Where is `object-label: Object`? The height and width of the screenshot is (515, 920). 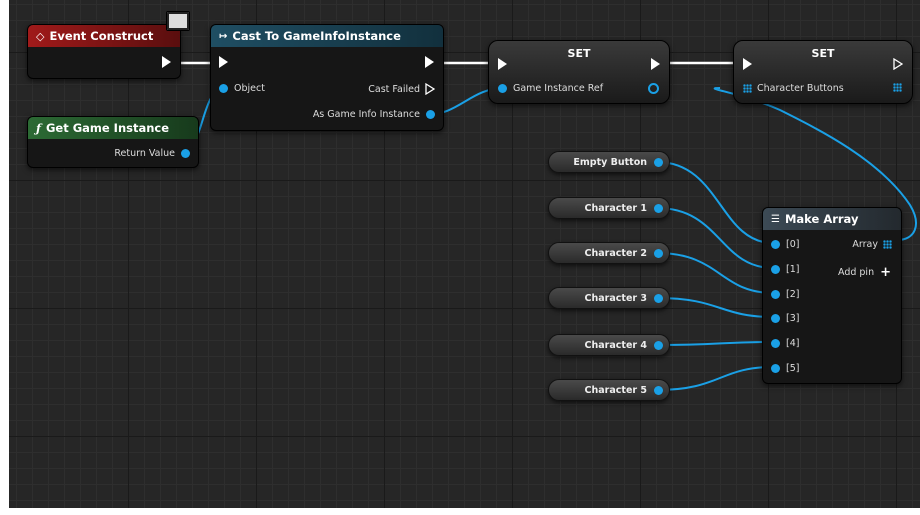
object-label: Object is located at coordinates (249, 88).